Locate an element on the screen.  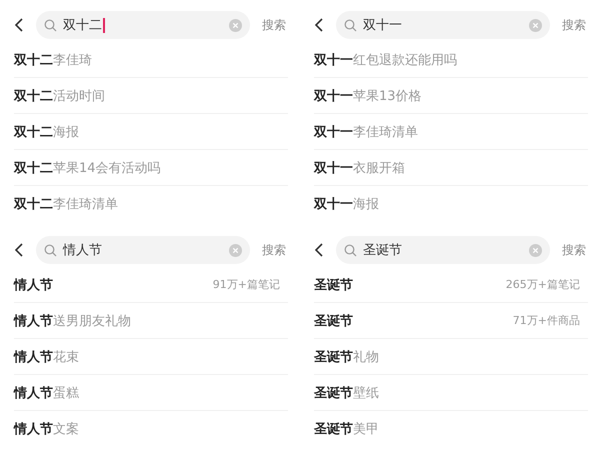
suggestion-item: 圣诞节 71万+件商品 is located at coordinates (451, 321).